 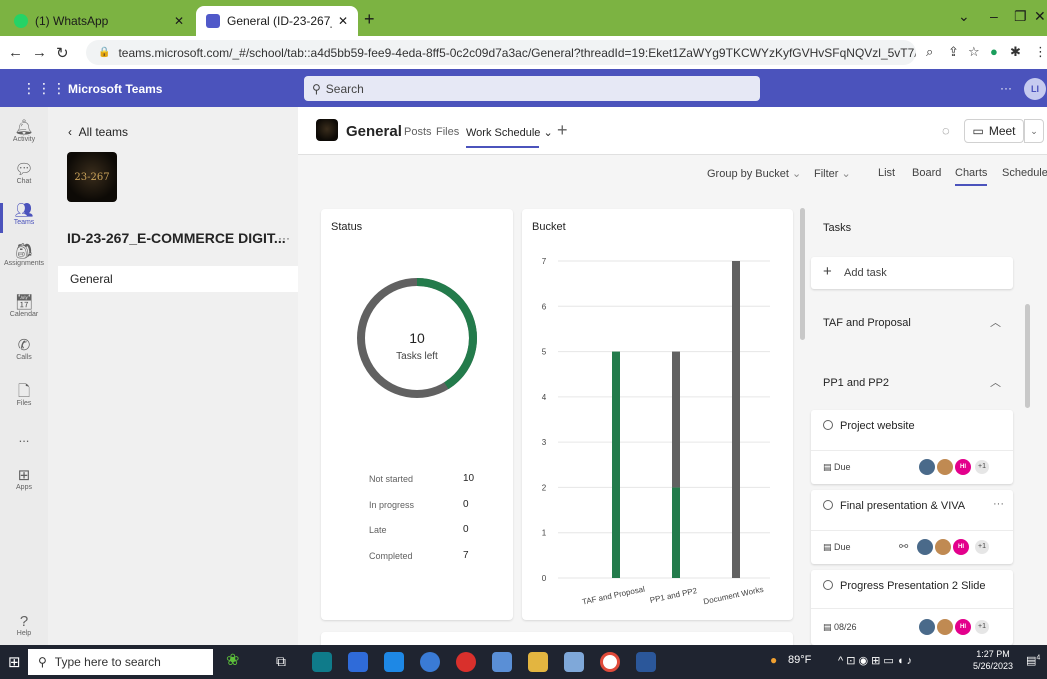 I want to click on weather-temp: 89°F, so click(x=799, y=660).